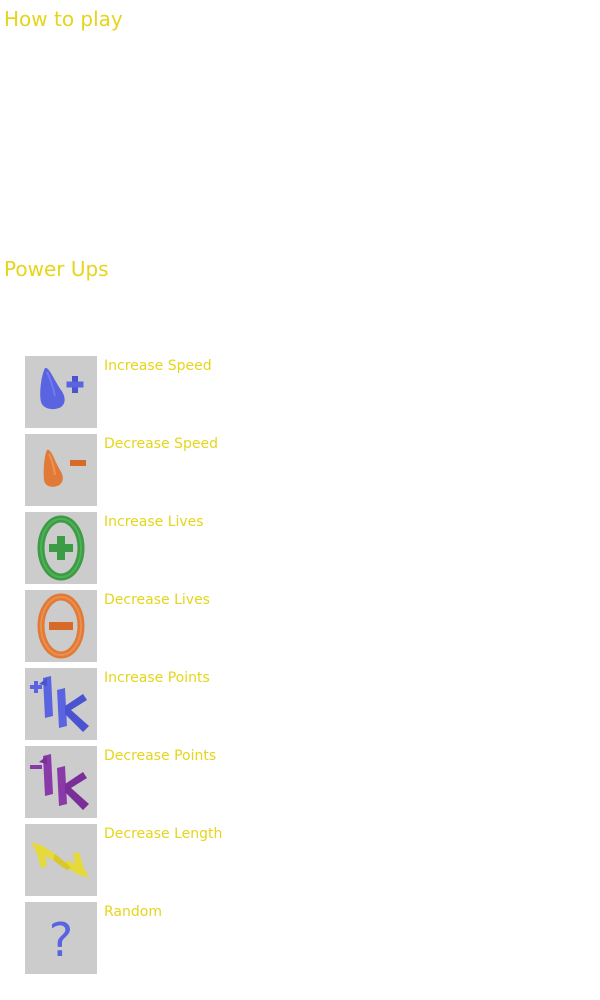 The width and height of the screenshot is (600, 1000). I want to click on powerup-label: Decrease Points, so click(160, 756).